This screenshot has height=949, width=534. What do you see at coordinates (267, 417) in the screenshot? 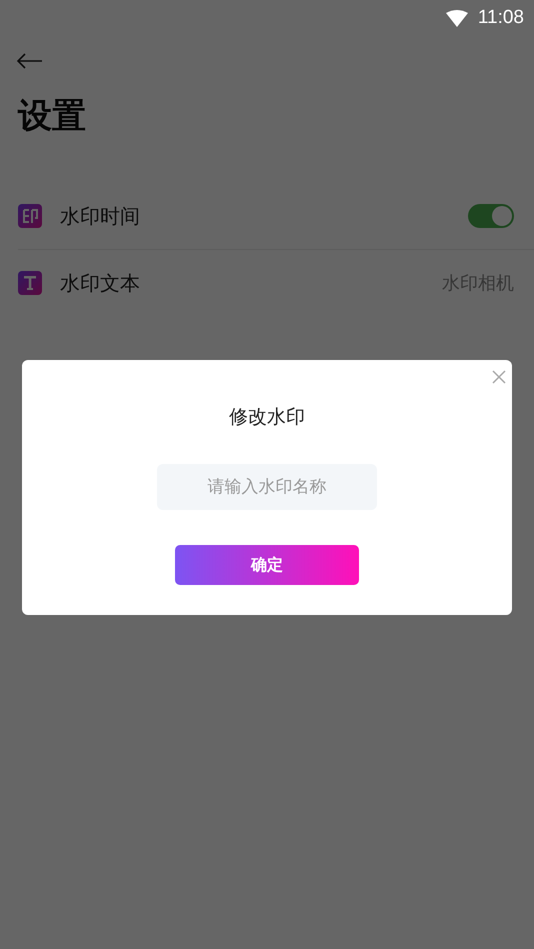
I see `dialog-title: 修改水印` at bounding box center [267, 417].